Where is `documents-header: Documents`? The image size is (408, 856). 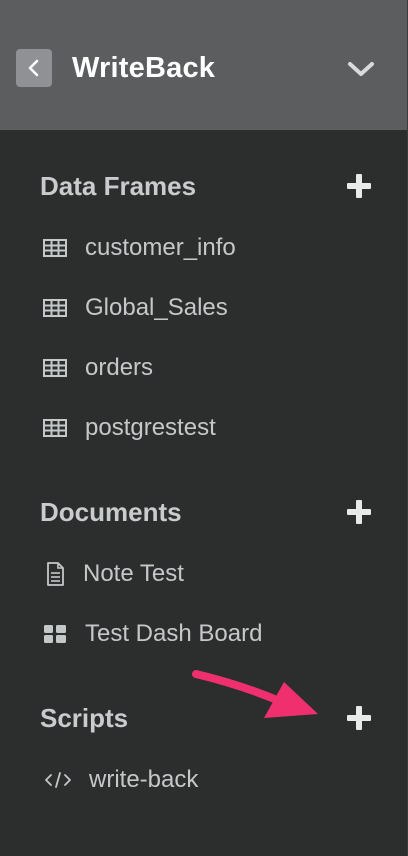
documents-header: Documents is located at coordinates (204, 512).